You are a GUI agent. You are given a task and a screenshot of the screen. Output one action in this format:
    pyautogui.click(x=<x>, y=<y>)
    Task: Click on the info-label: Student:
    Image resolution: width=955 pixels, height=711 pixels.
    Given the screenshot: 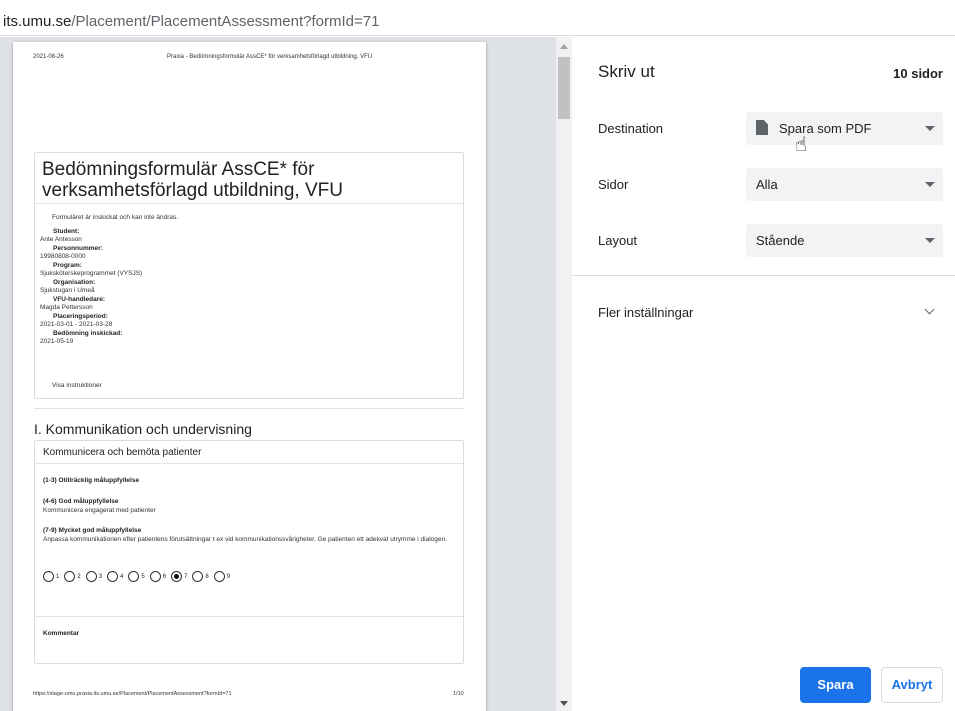 What is the action you would take?
    pyautogui.click(x=66, y=231)
    